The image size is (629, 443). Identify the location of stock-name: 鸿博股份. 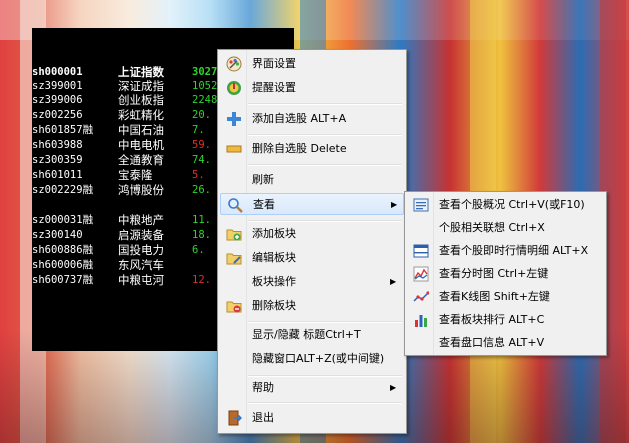
(141, 190).